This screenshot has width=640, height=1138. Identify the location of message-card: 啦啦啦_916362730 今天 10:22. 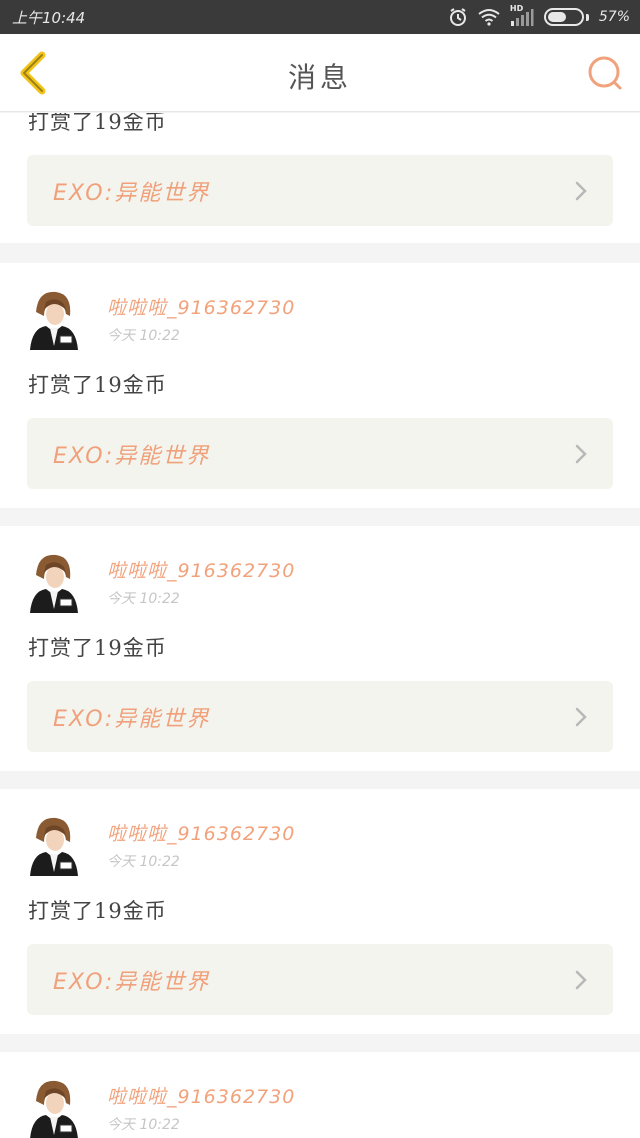
(320, 1095).